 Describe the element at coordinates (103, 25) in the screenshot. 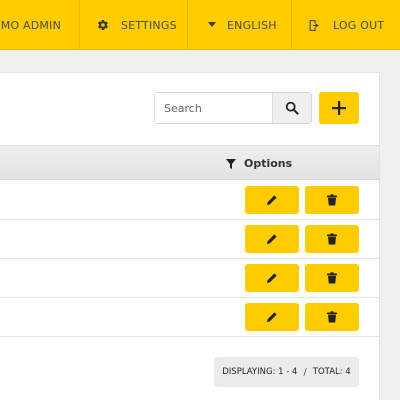

I see `gear-icon` at that location.